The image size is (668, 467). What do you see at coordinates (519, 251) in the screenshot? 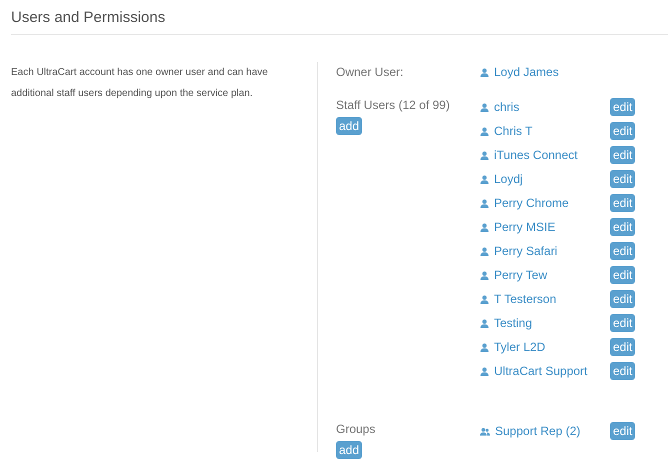
I see `user-link: Perry Safari` at bounding box center [519, 251].